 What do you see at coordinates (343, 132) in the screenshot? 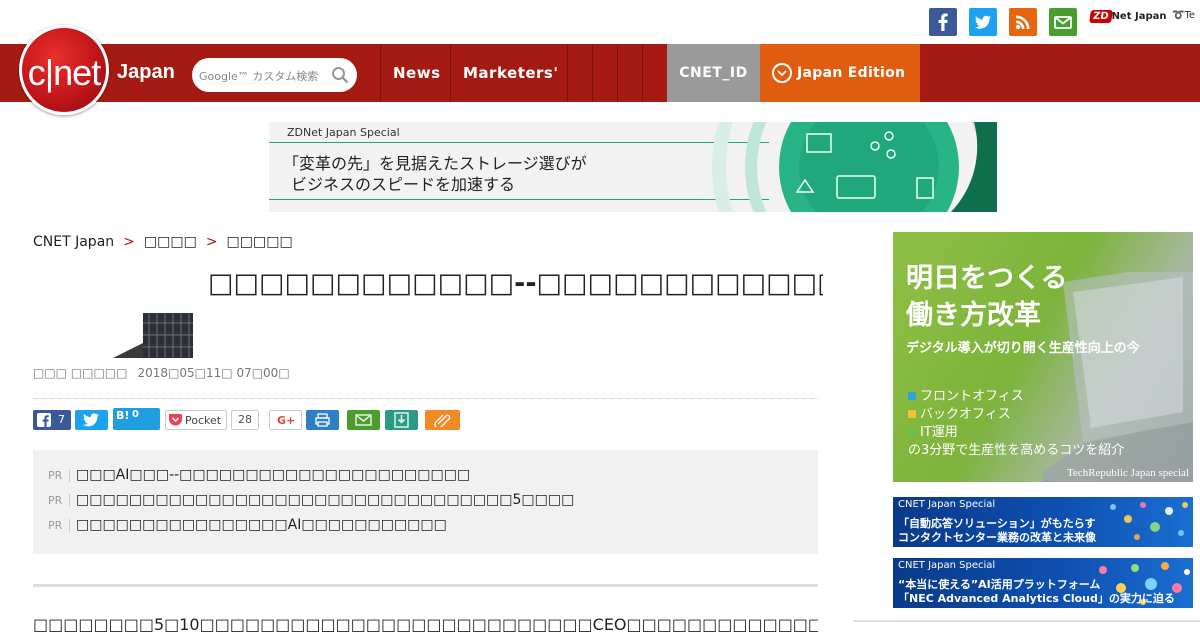
I see `banner-kicker: ZDNet Japan Special` at bounding box center [343, 132].